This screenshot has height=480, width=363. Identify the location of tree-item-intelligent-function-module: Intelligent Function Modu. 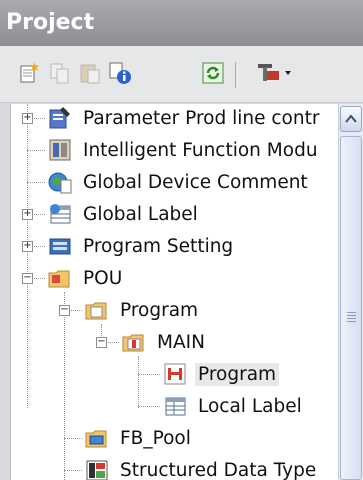
(184, 150).